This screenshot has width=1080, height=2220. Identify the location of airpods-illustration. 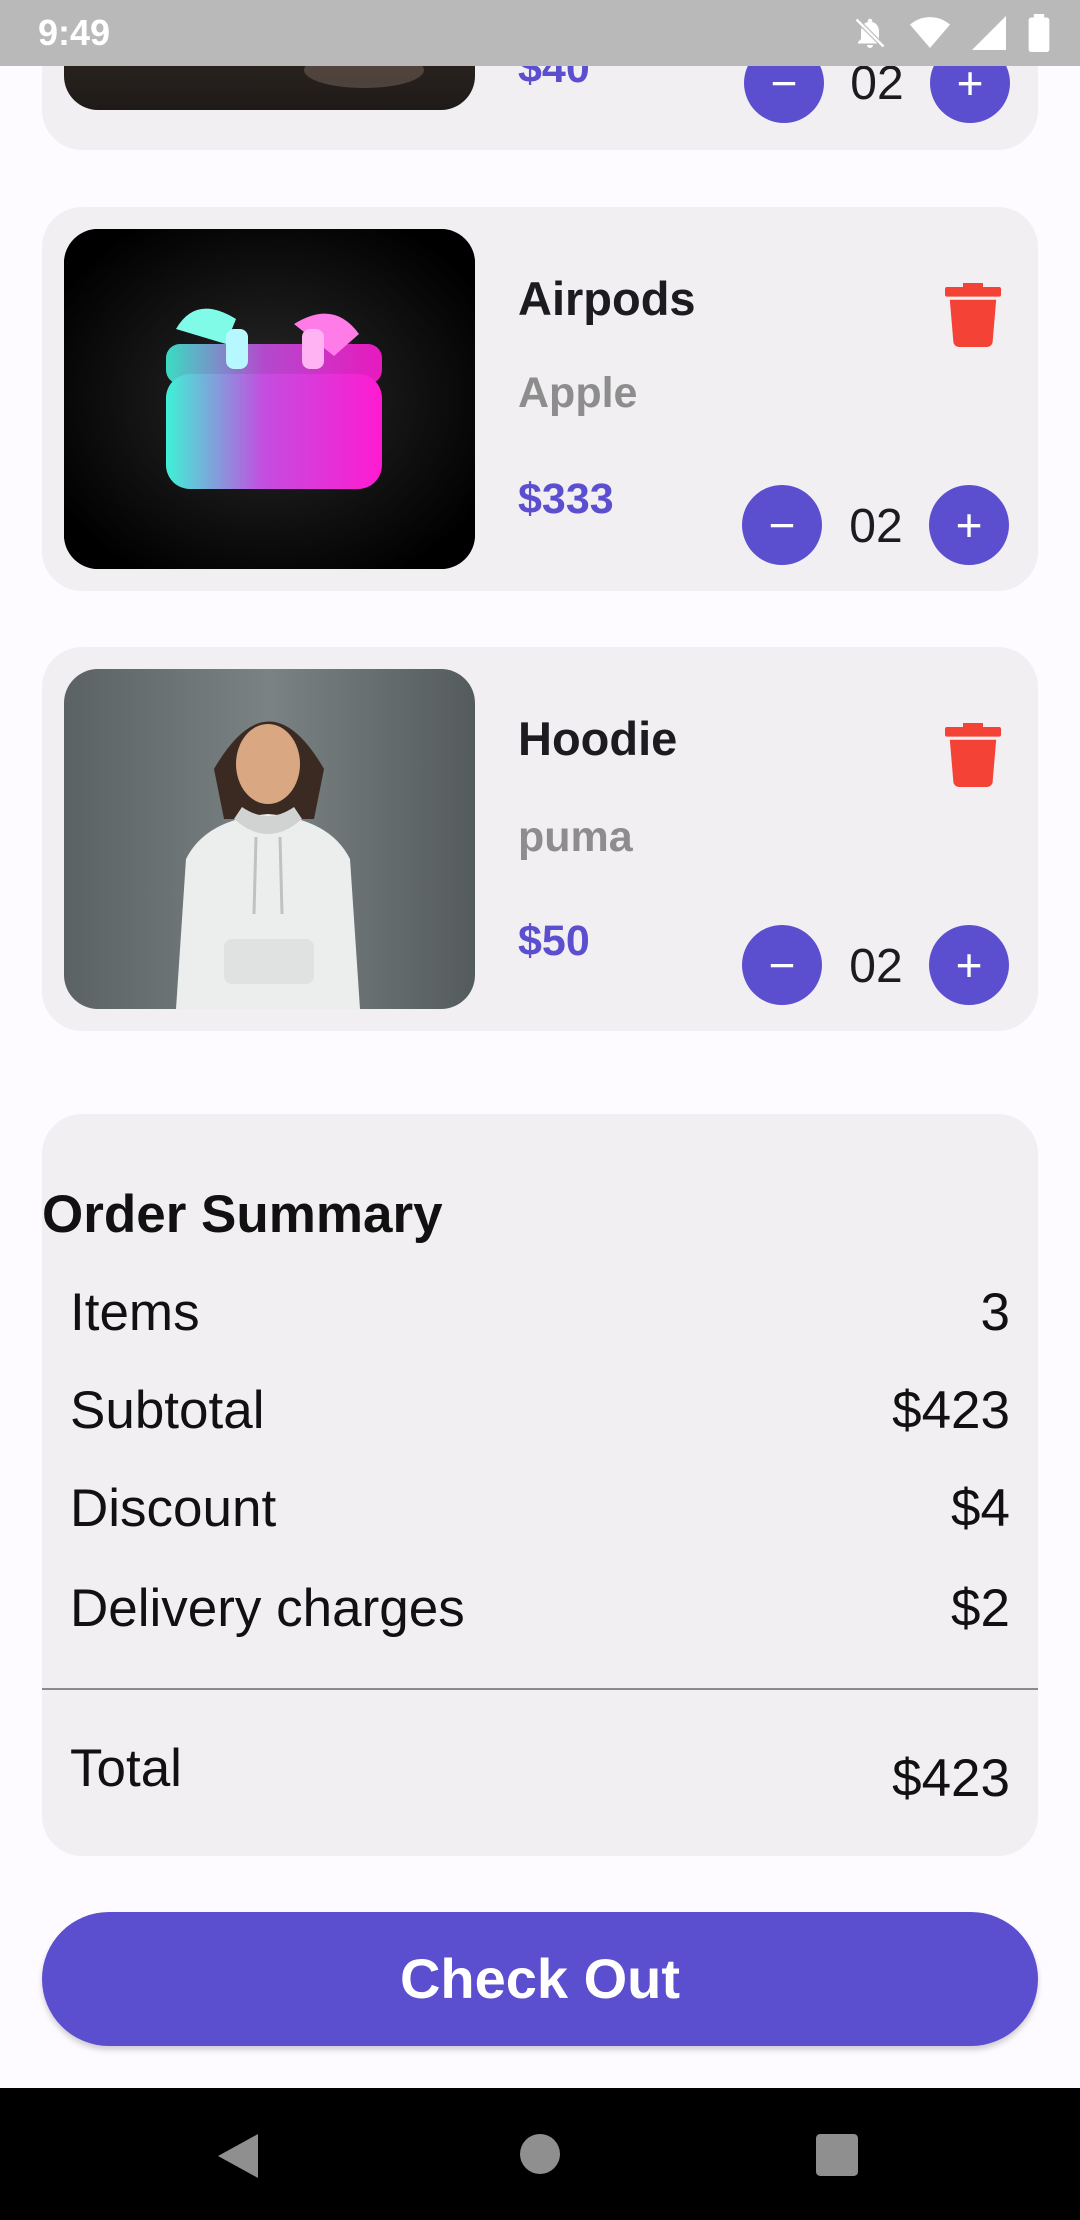
(269, 399).